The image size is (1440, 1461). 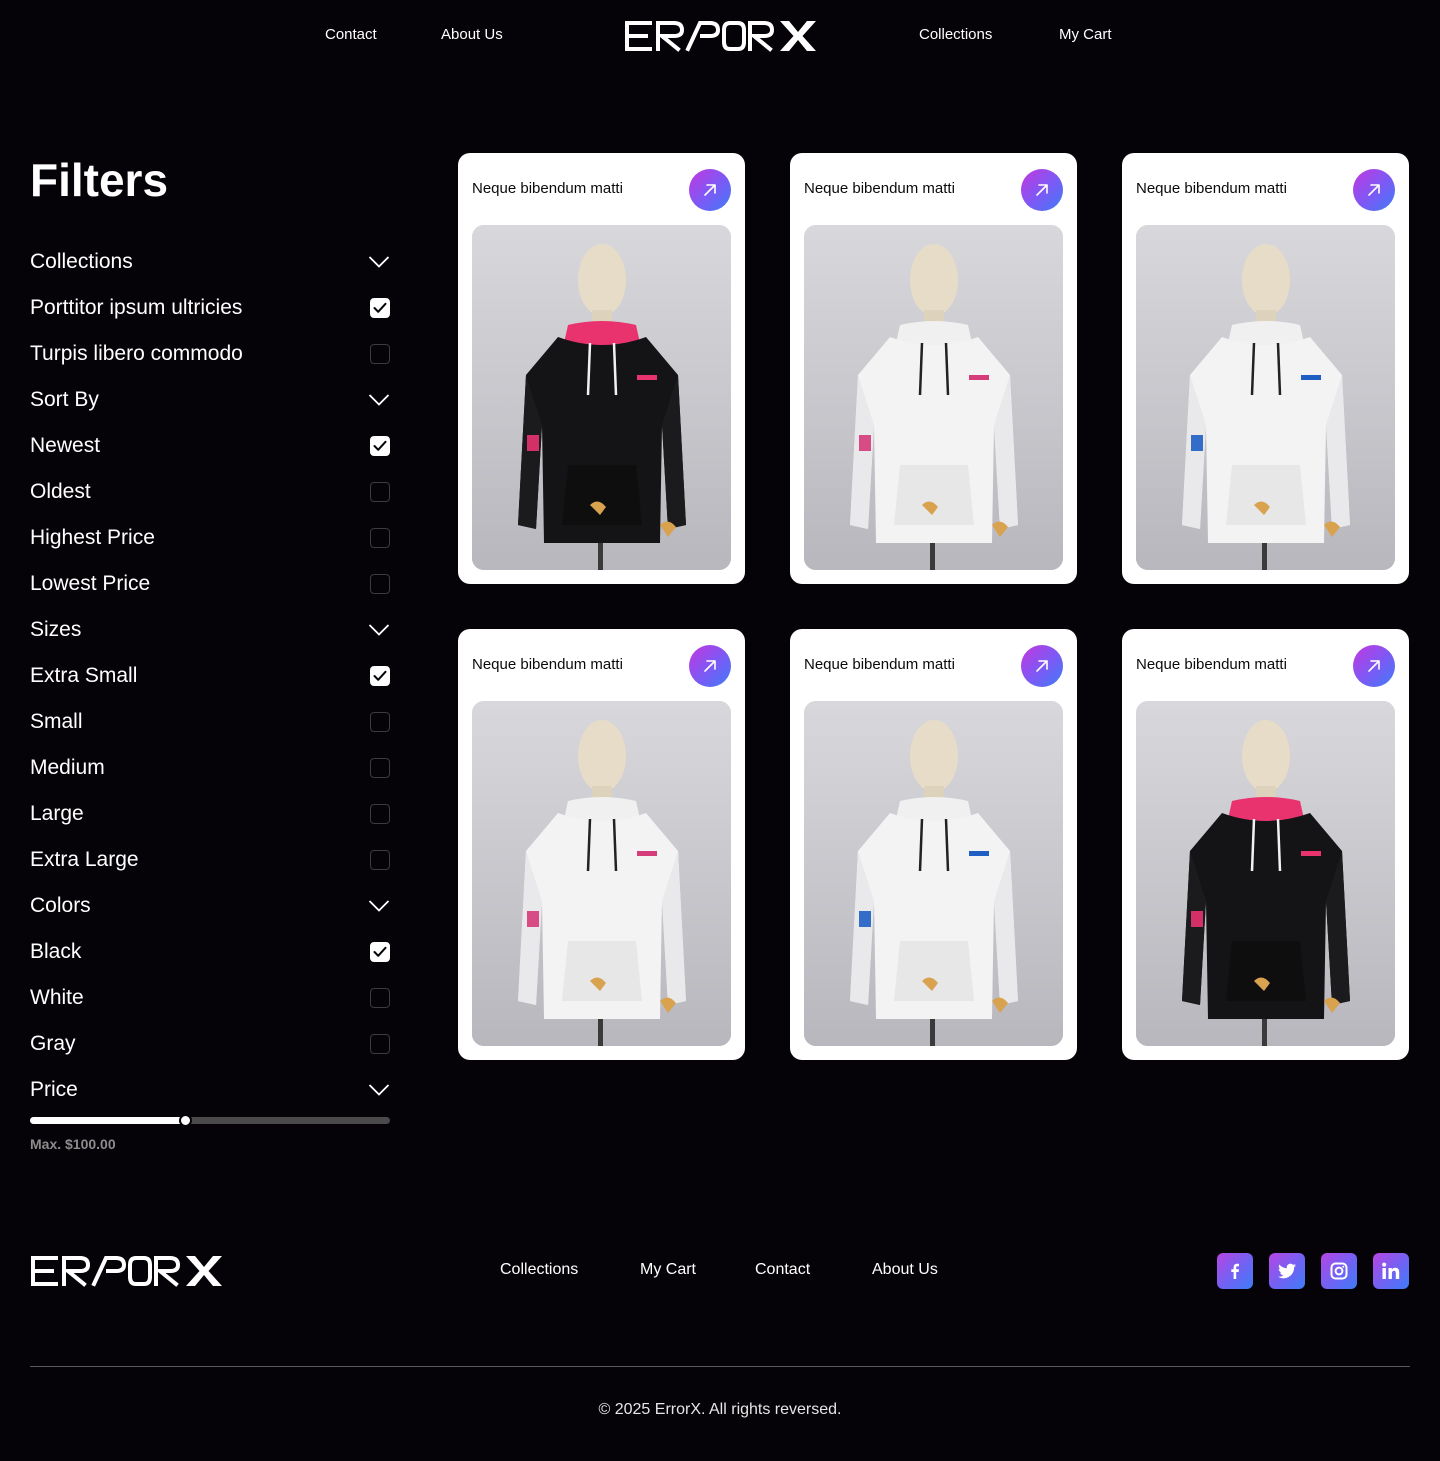 I want to click on filter-option-gray: Gray, so click(x=210, y=1044).